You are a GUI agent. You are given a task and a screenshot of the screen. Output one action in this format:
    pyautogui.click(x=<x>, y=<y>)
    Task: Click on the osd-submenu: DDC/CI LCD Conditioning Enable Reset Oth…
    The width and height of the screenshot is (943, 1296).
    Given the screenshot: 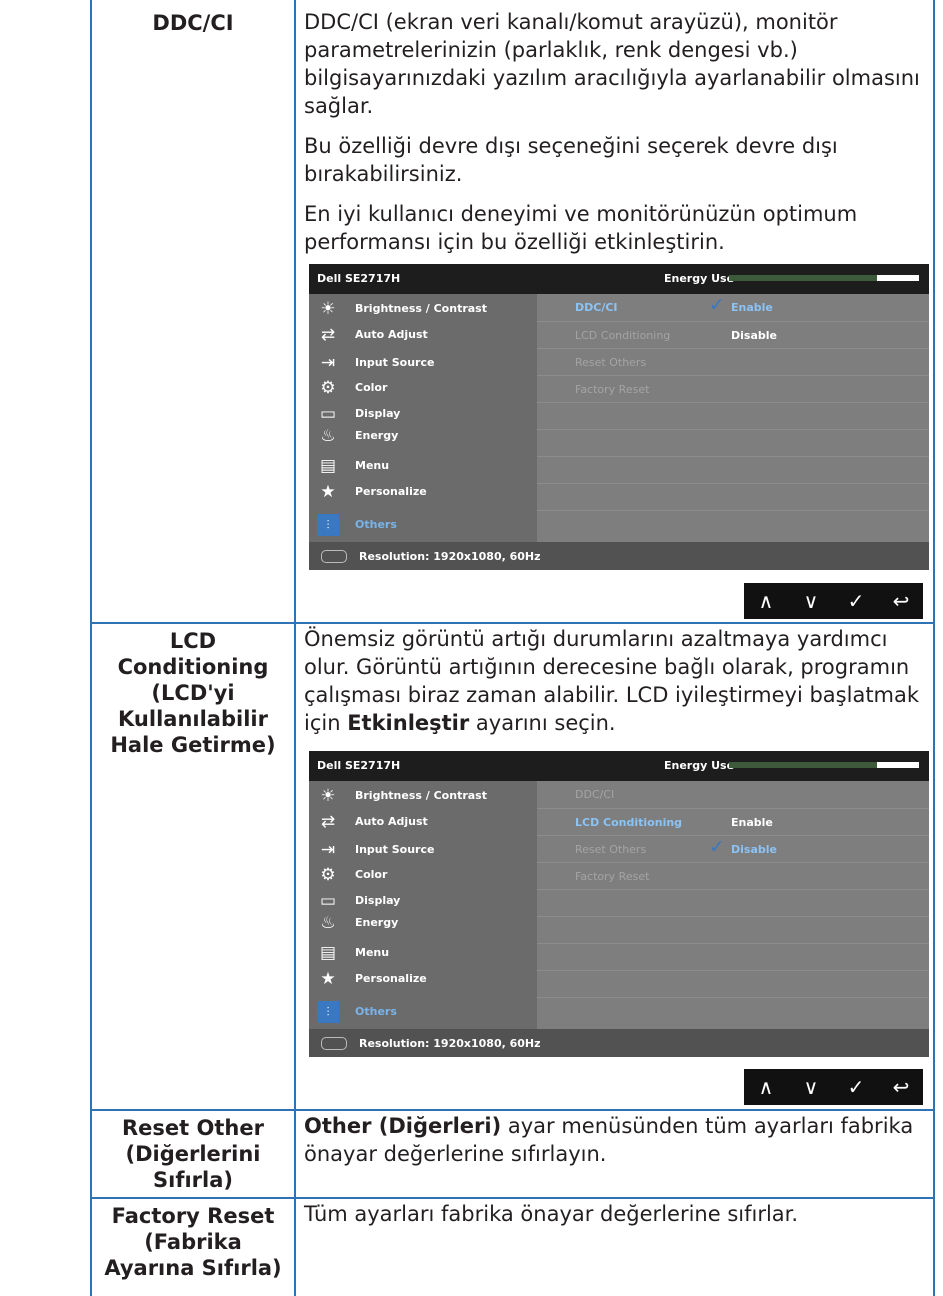 What is the action you would take?
    pyautogui.click(x=733, y=905)
    